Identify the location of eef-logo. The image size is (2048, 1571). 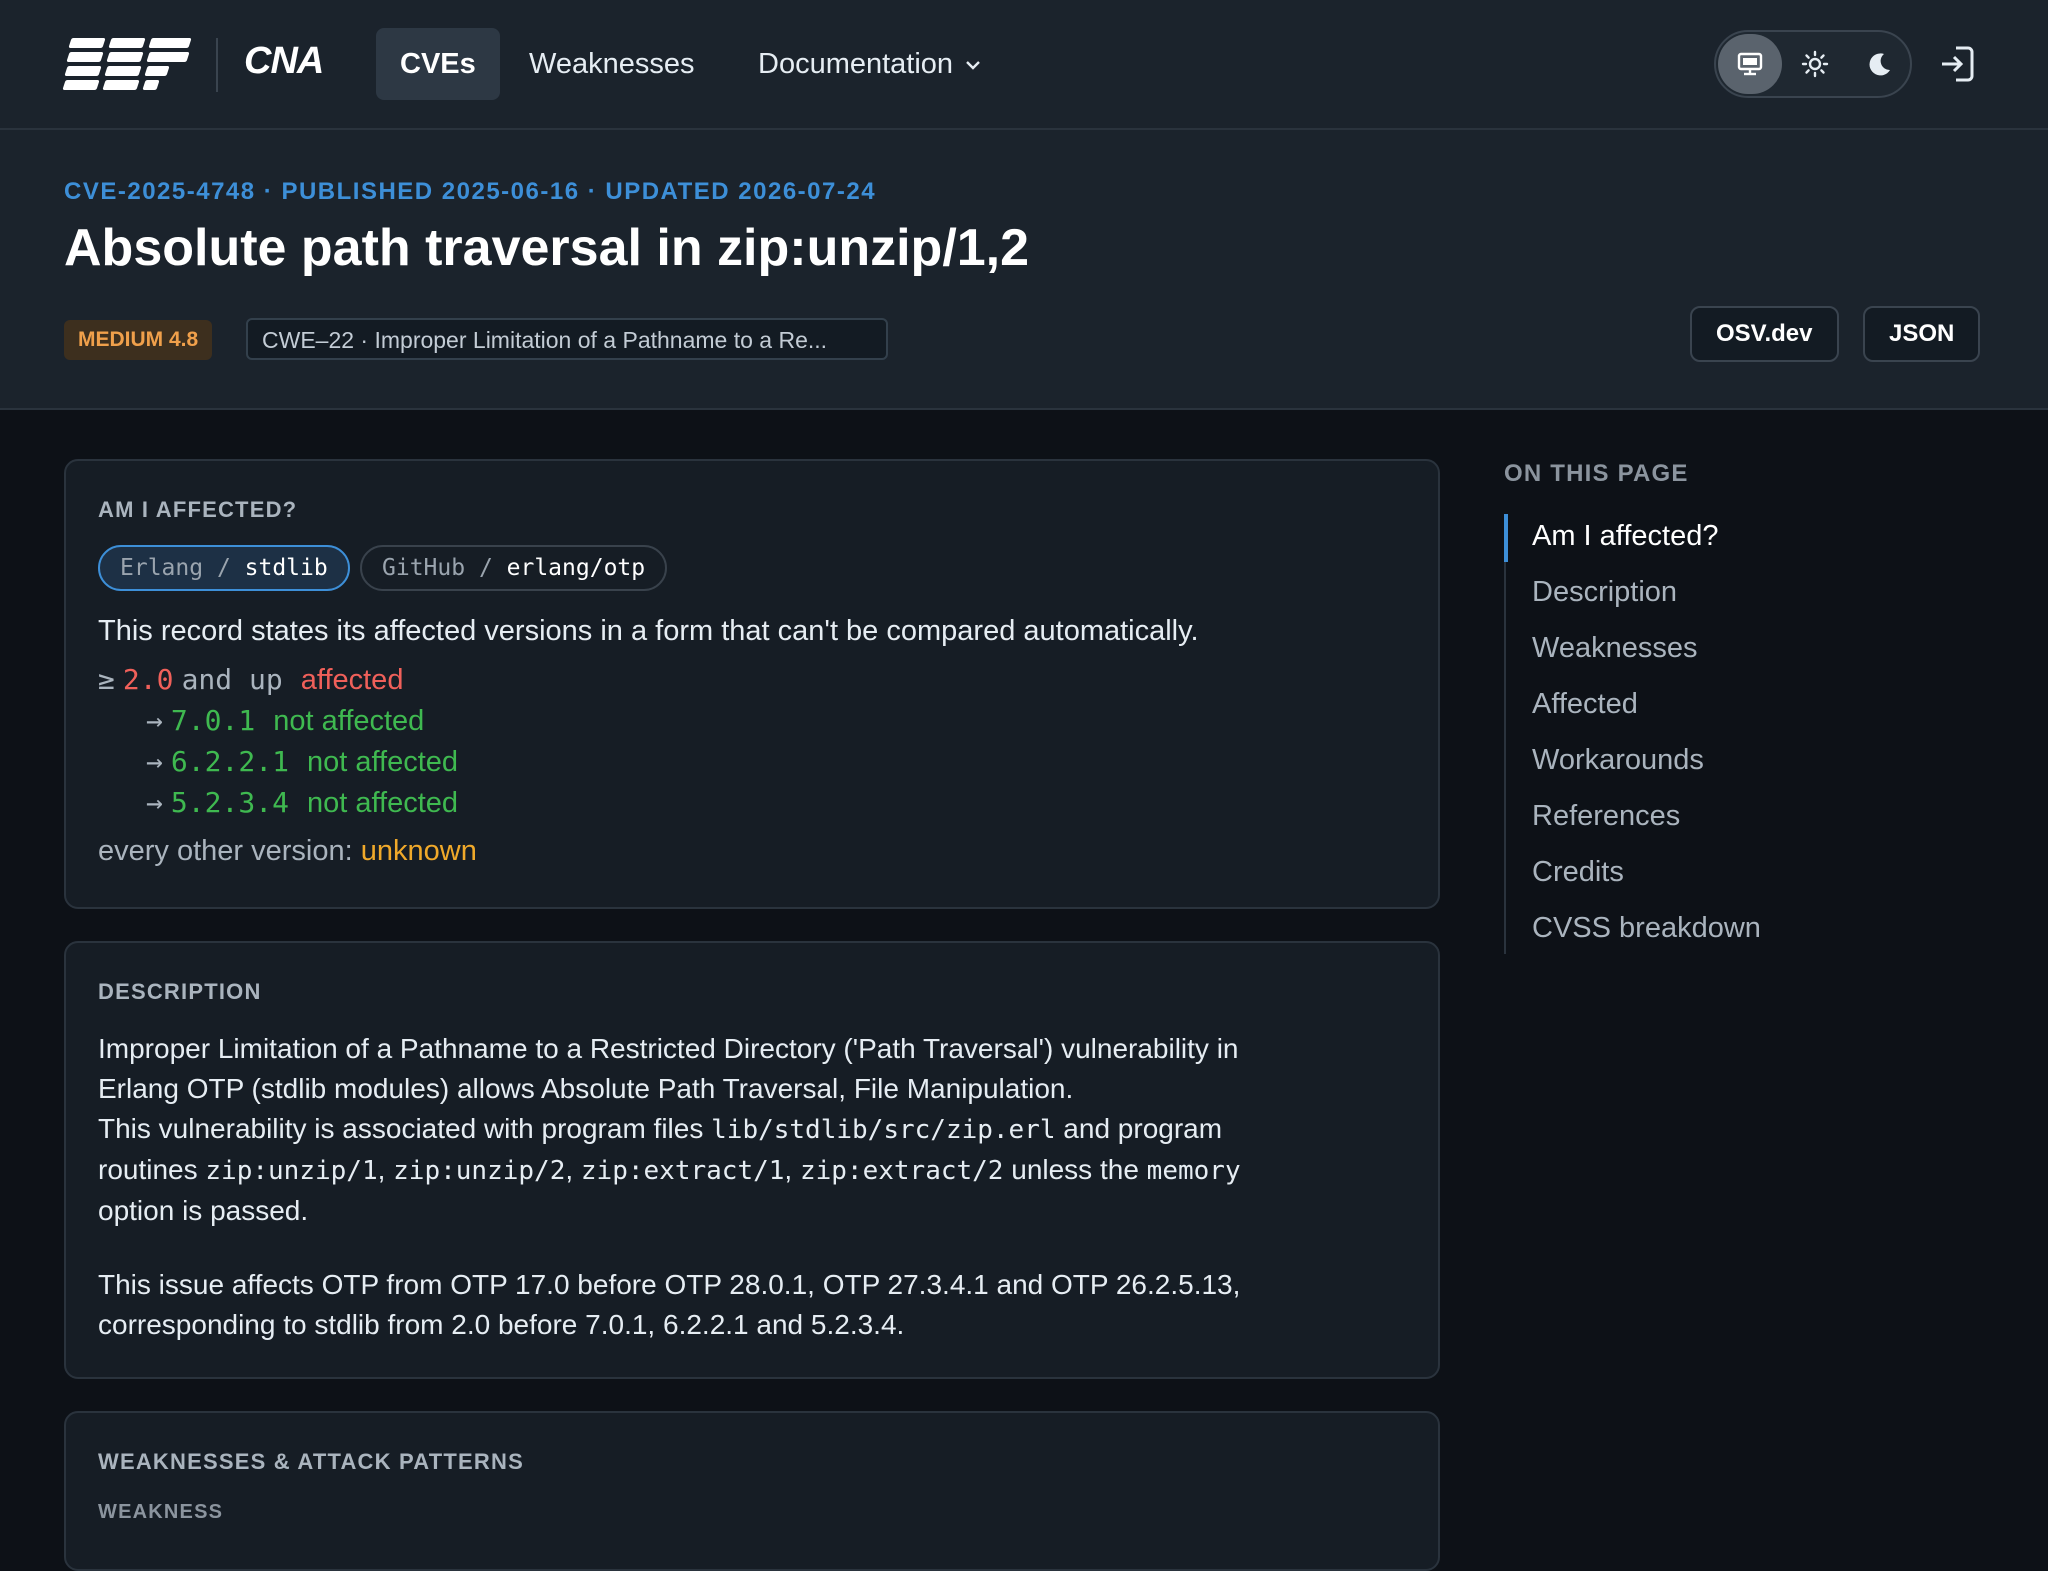
(128, 64).